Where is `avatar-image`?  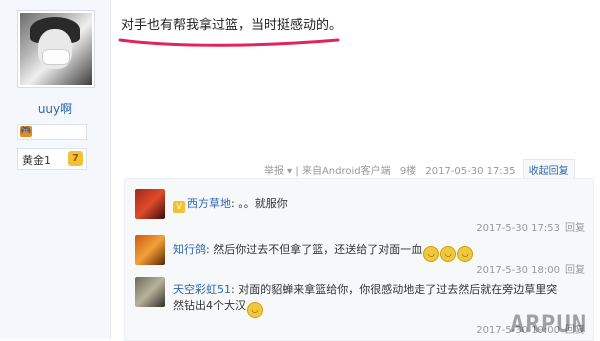
avatar-image is located at coordinates (56, 49).